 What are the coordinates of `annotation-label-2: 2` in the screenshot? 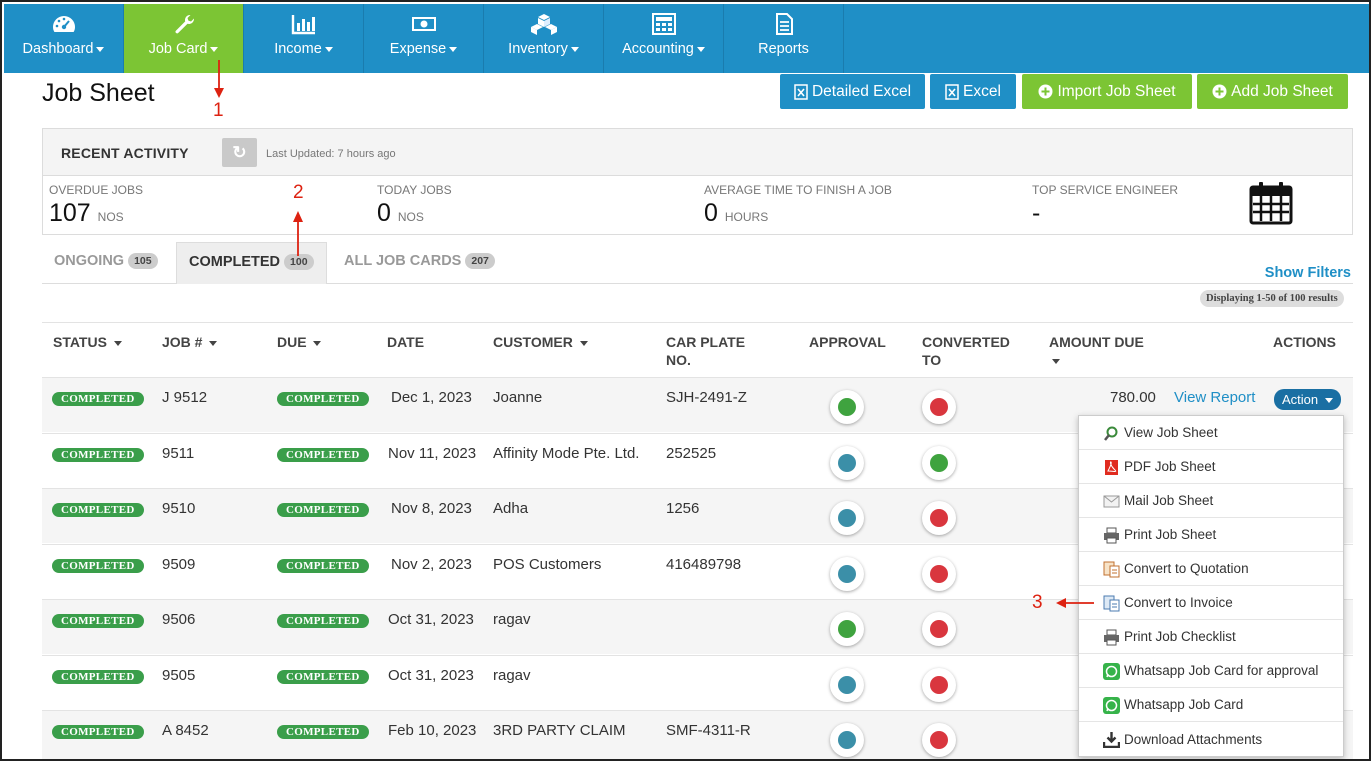 It's located at (298, 192).